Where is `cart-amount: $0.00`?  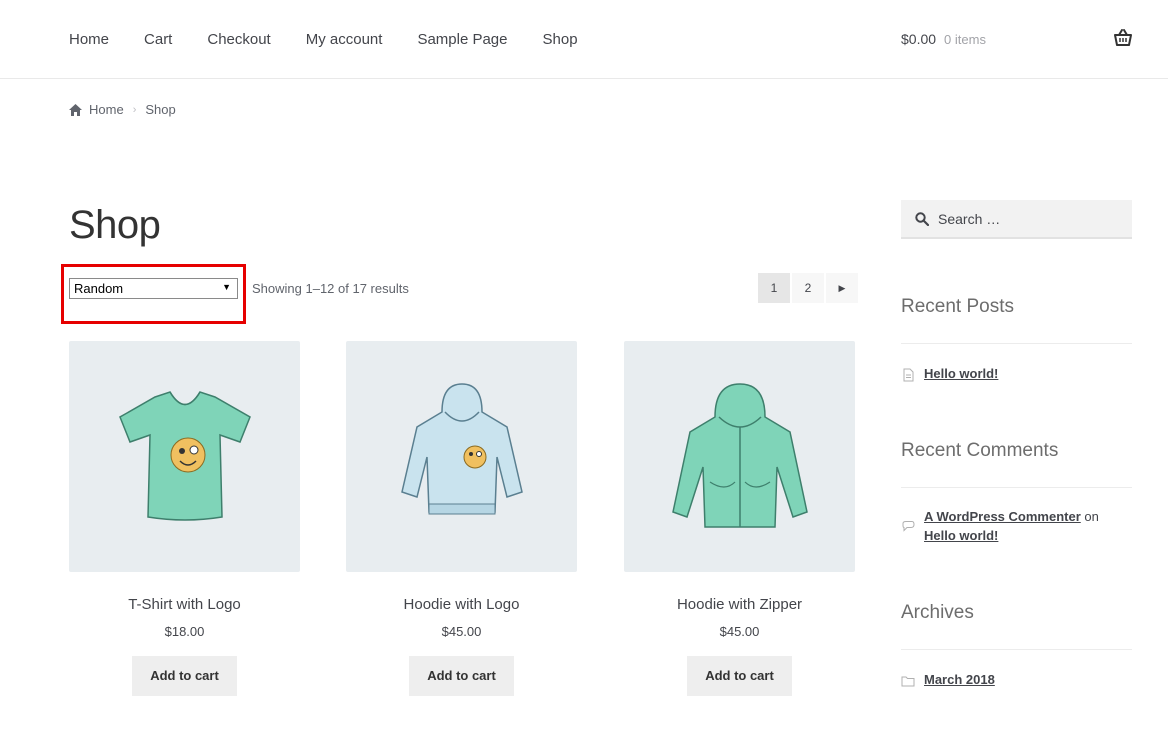 cart-amount: $0.00 is located at coordinates (919, 39).